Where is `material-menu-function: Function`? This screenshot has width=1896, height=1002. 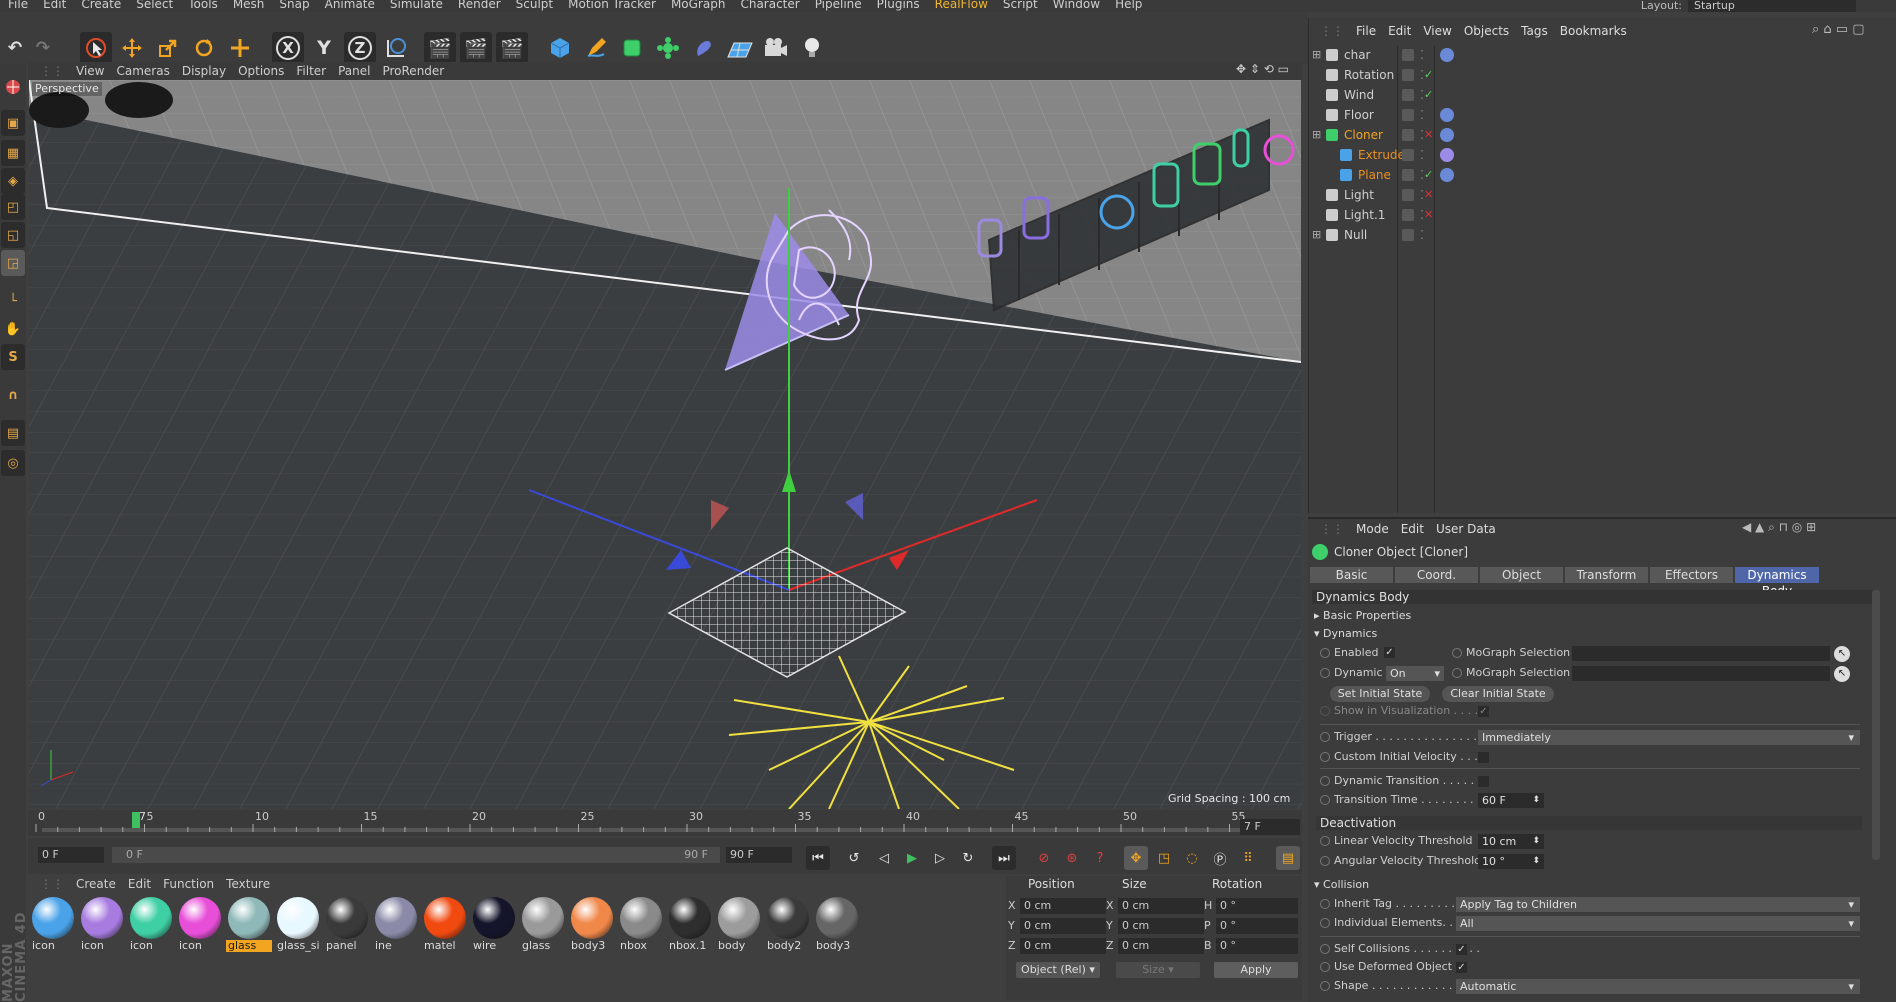 material-menu-function: Function is located at coordinates (188, 884).